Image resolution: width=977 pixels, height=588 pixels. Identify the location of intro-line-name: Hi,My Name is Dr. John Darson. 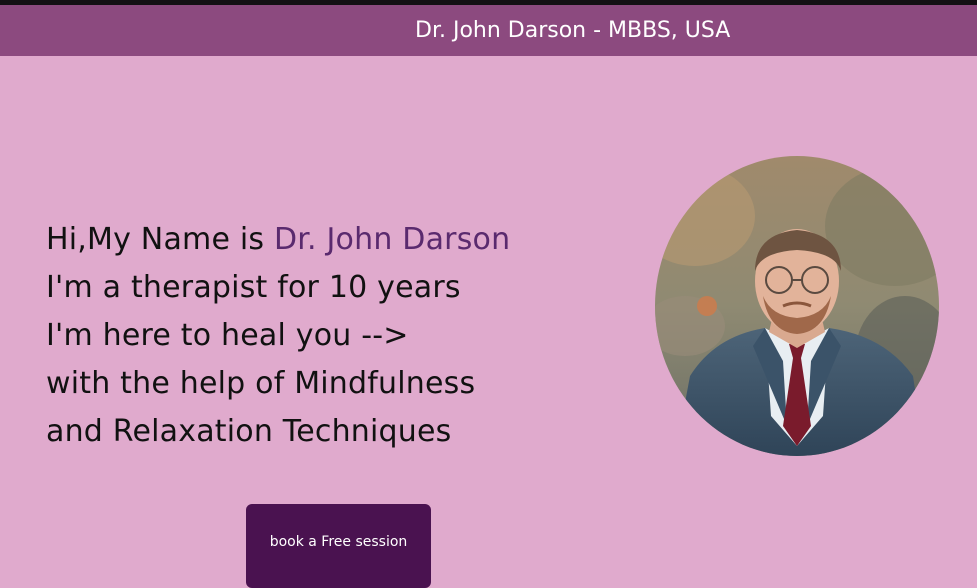
(326, 240).